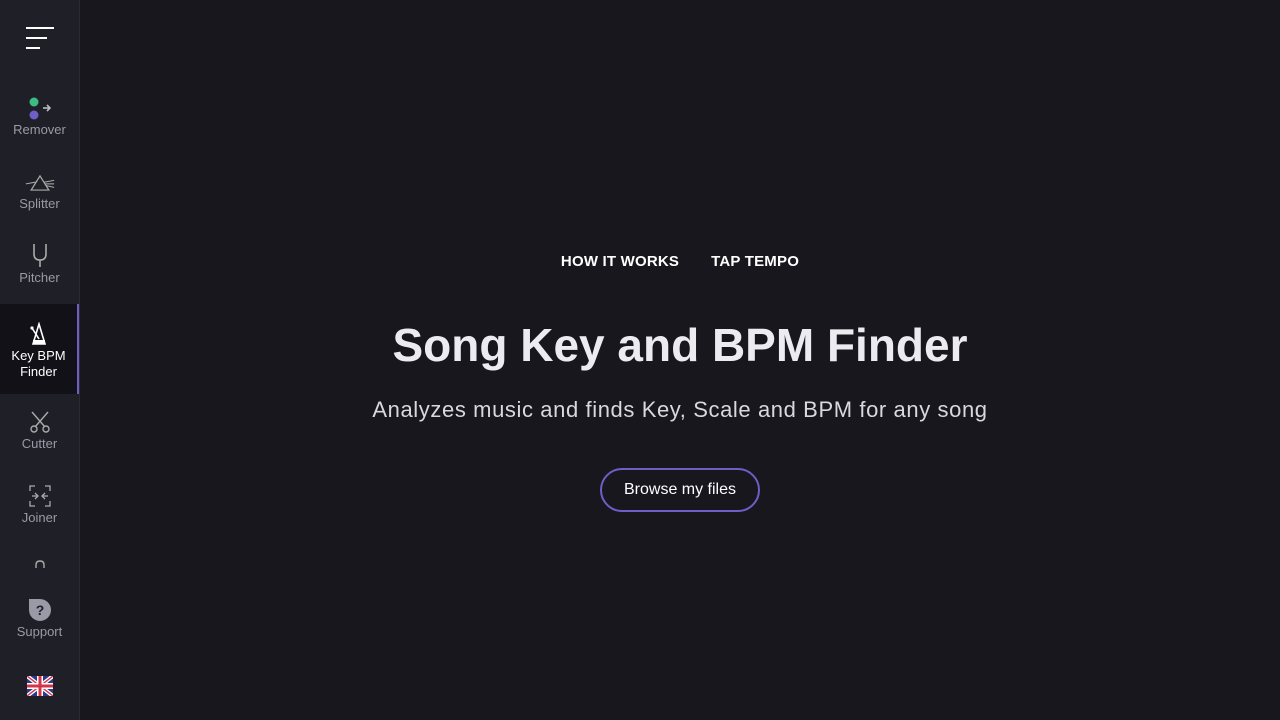 This screenshot has width=1280, height=720. I want to click on language-selector, so click(39, 687).